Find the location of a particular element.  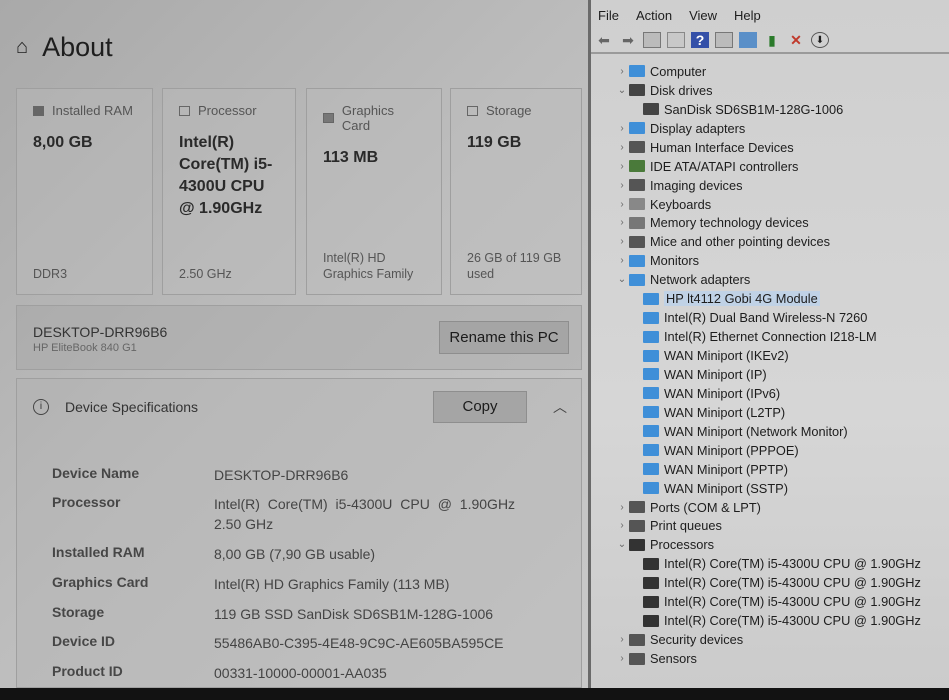

device-label: WAN Miniport (SSTP) is located at coordinates (726, 488).